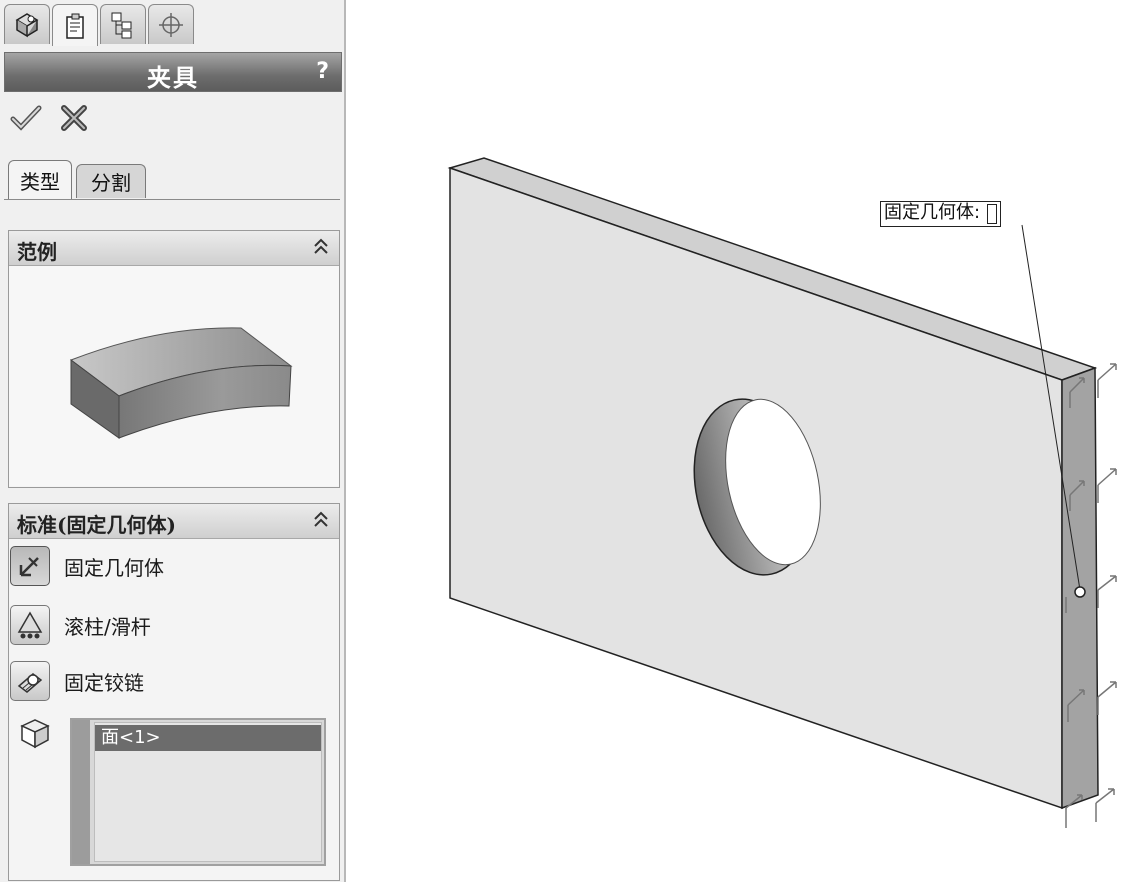 The width and height of the screenshot is (1124, 886). I want to click on checkmark-icon, so click(26, 118).